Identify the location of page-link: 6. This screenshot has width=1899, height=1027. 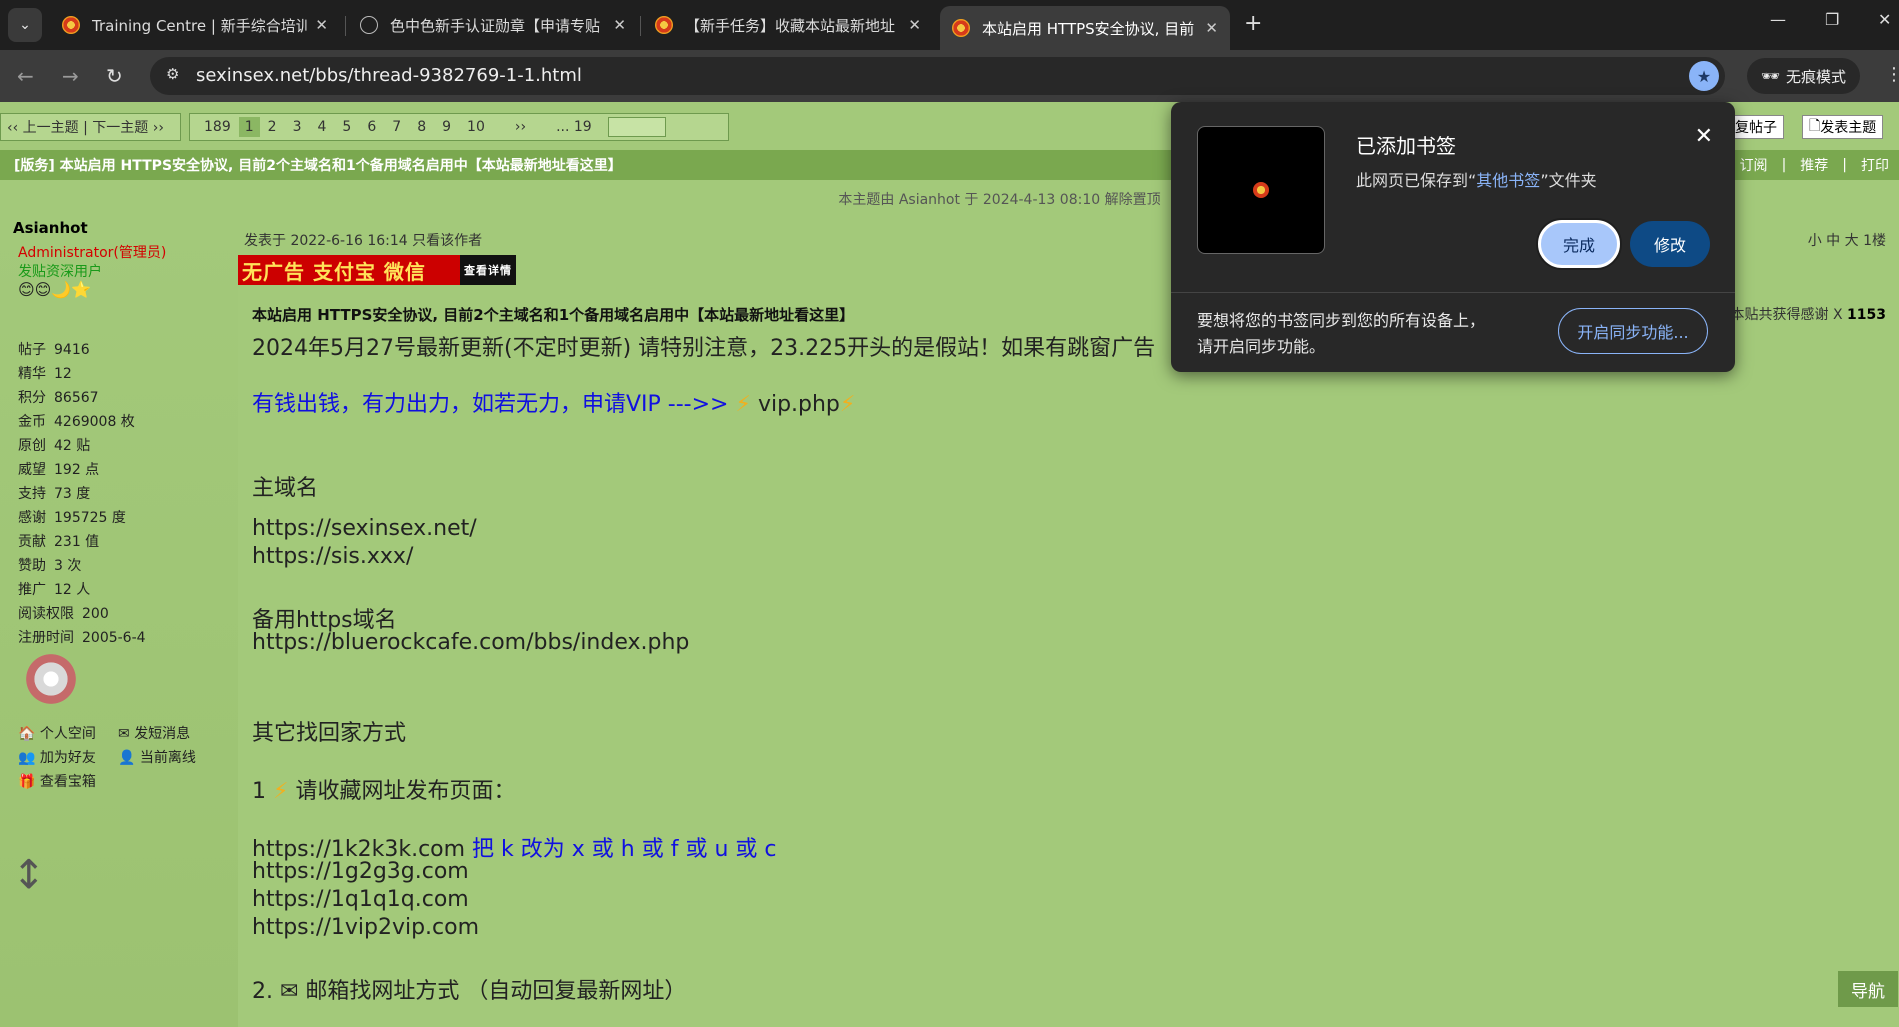
(371, 127).